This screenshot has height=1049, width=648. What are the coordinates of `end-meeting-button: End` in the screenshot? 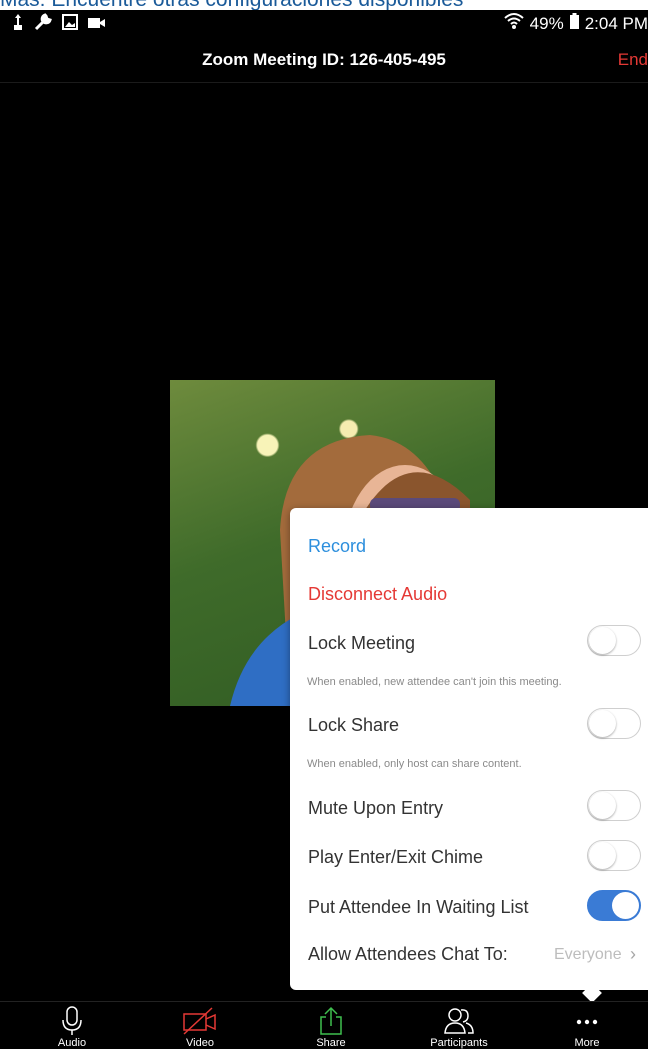 It's located at (633, 60).